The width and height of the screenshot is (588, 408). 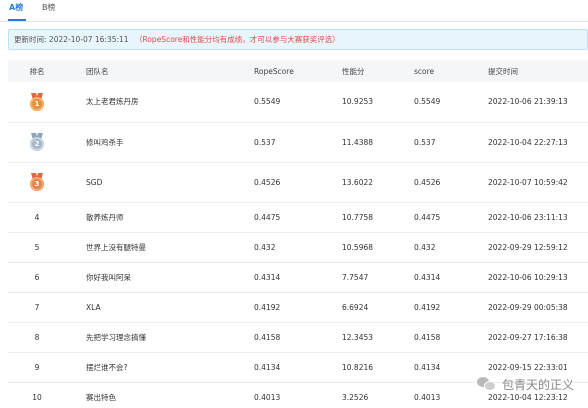 What do you see at coordinates (37, 337) in the screenshot?
I see `rank-cell: 8` at bounding box center [37, 337].